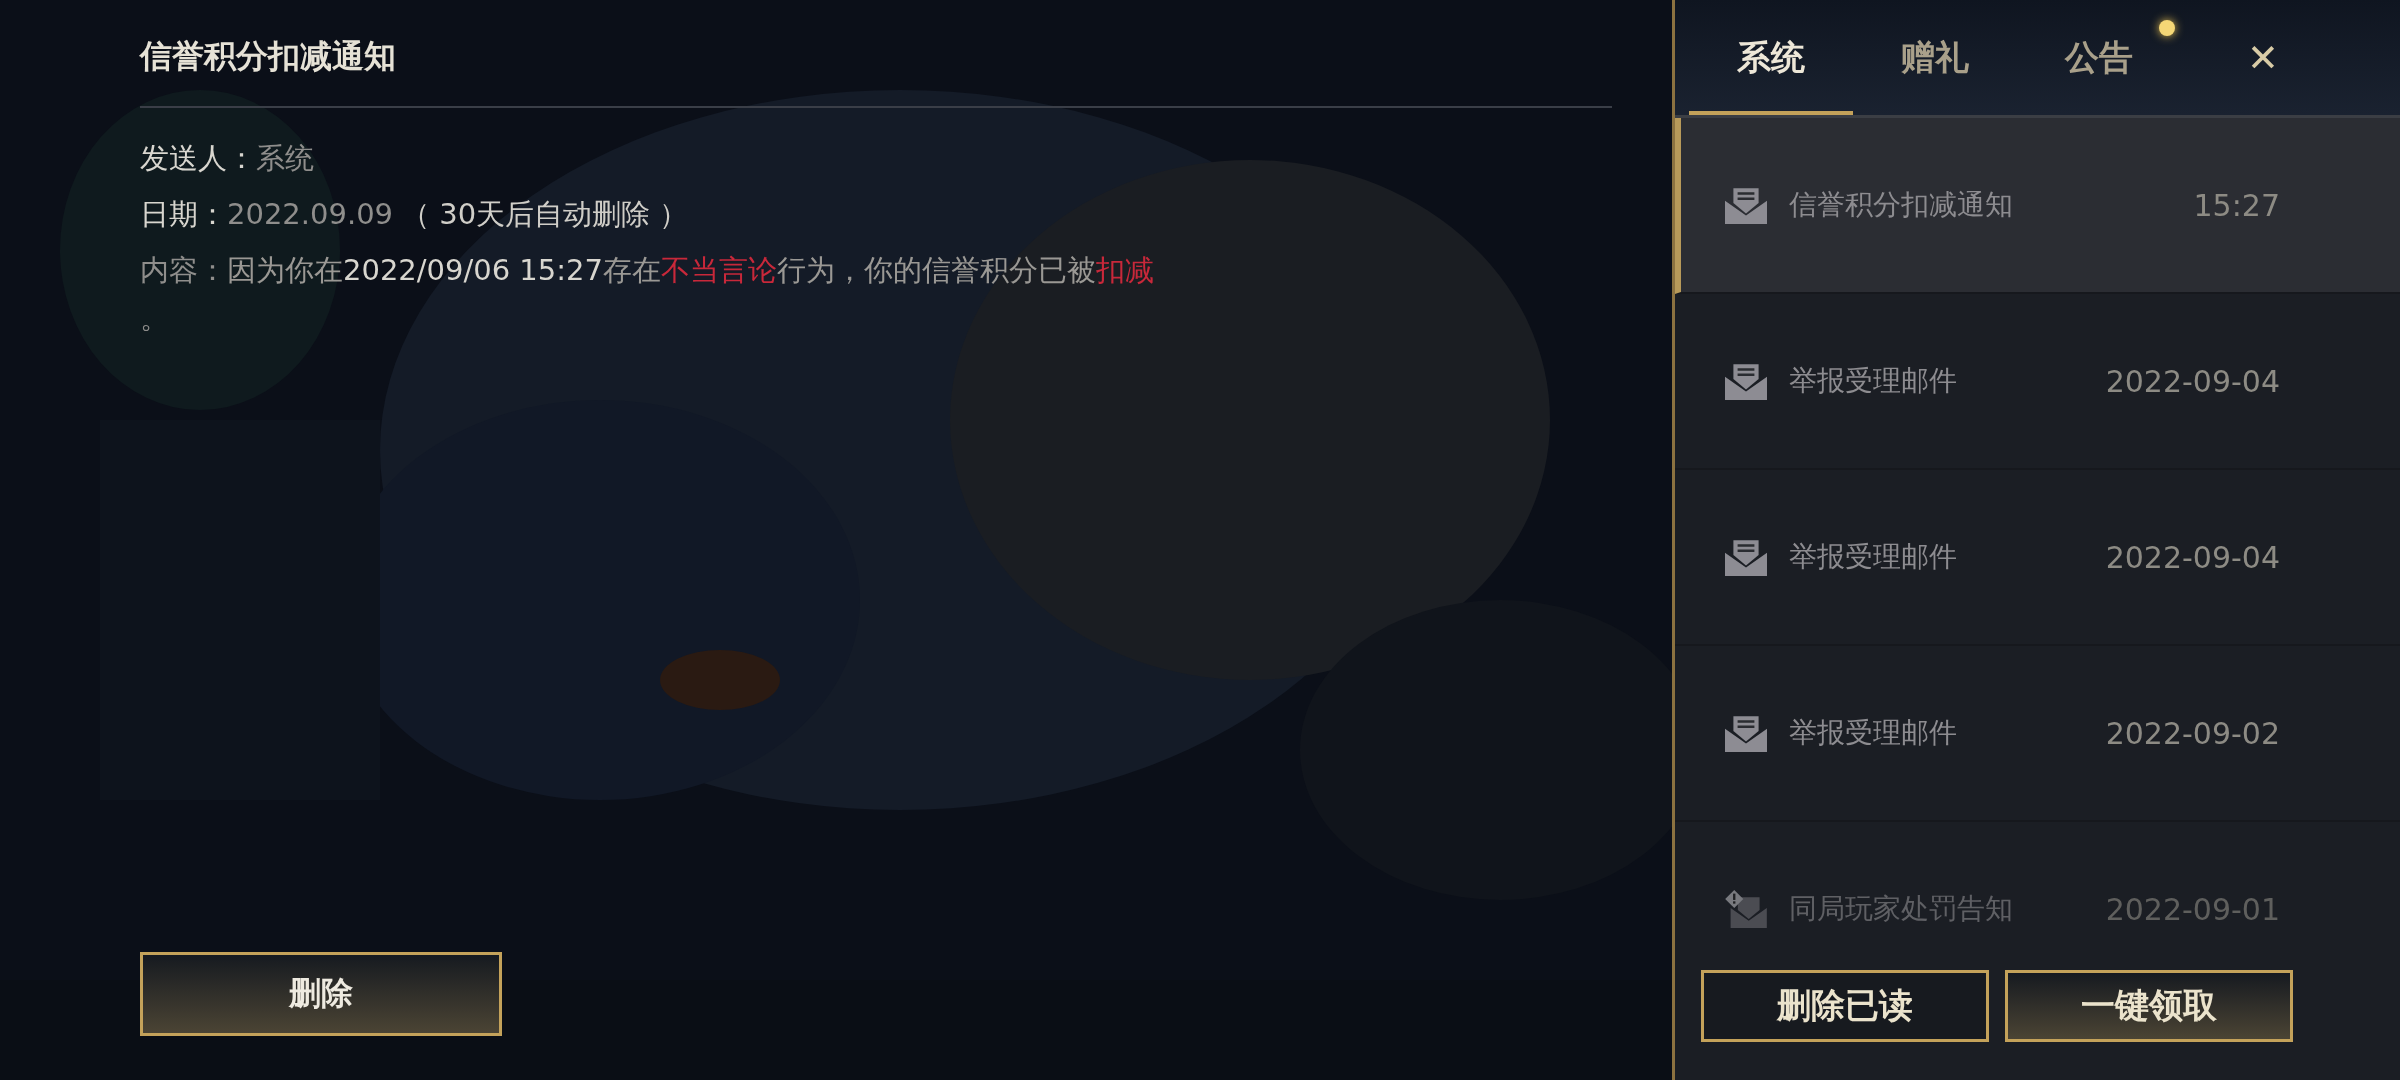 This screenshot has width=2400, height=1080. What do you see at coordinates (198, 158) in the screenshot?
I see `sender-label: 发送人：` at bounding box center [198, 158].